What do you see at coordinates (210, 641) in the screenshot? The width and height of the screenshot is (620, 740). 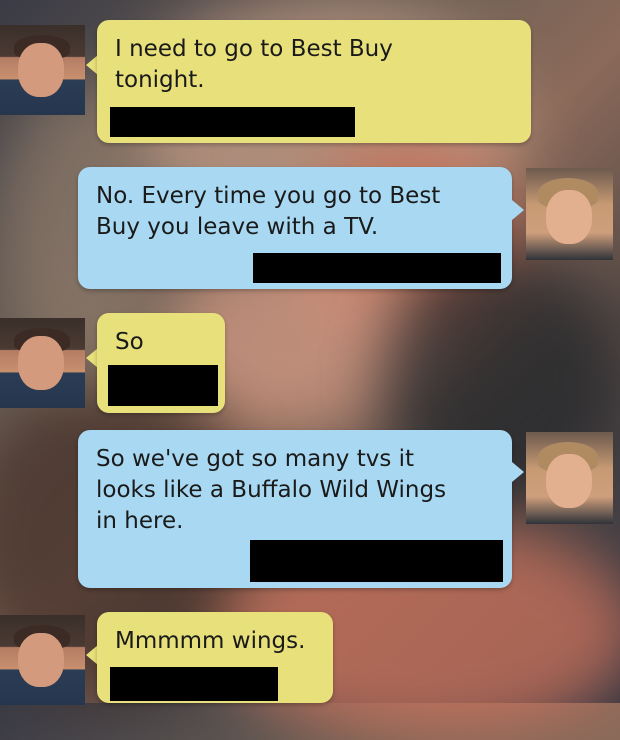 I see `message-text: Mmmmm wings.` at bounding box center [210, 641].